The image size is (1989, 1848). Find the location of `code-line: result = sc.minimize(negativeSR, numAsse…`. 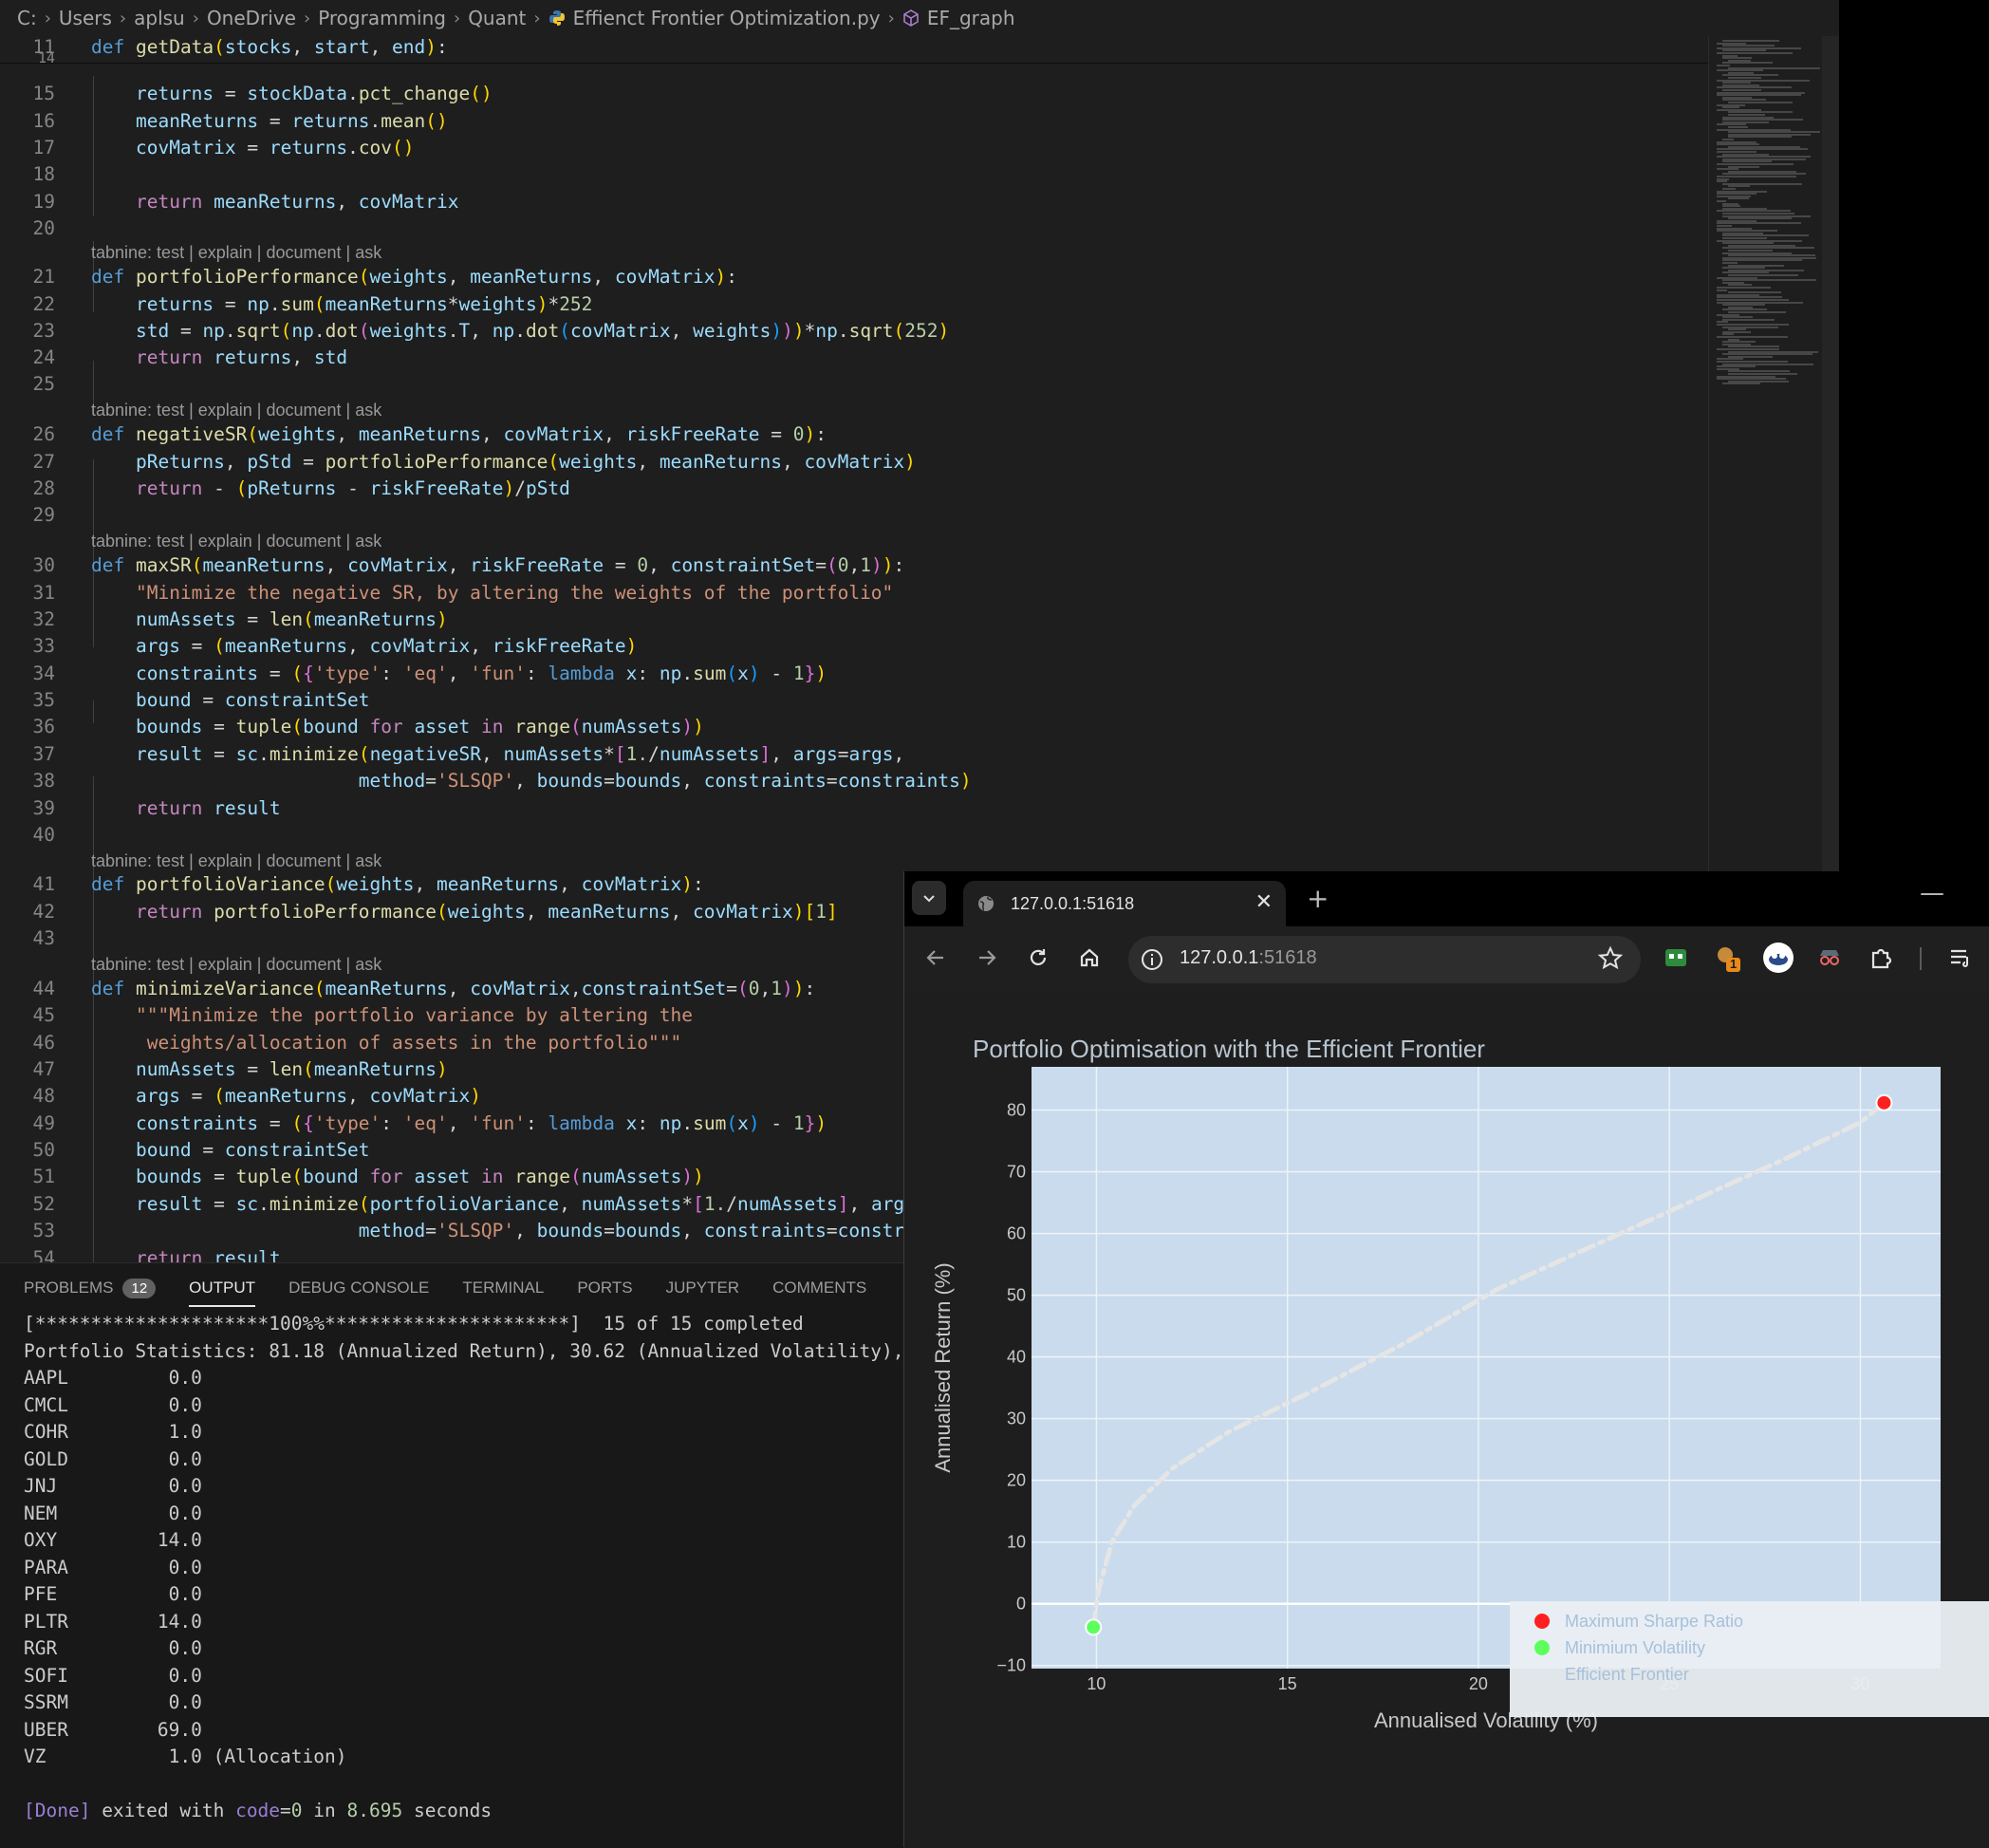

code-line: result = sc.minimize(negativeSR, numAsse… is located at coordinates (497, 754).